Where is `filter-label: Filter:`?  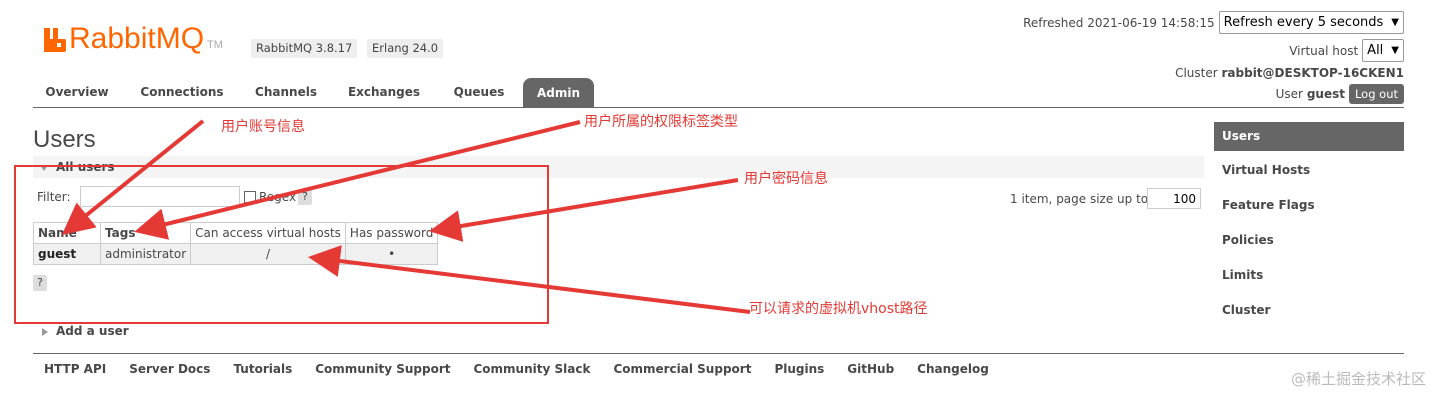 filter-label: Filter: is located at coordinates (54, 197).